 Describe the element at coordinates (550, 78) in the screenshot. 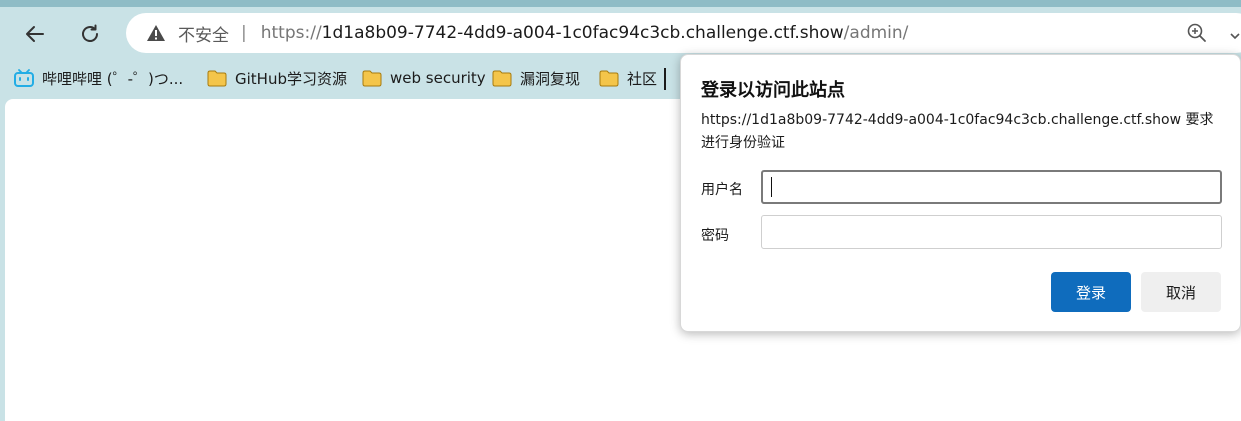

I see `bookmark-label: 漏洞复现` at that location.